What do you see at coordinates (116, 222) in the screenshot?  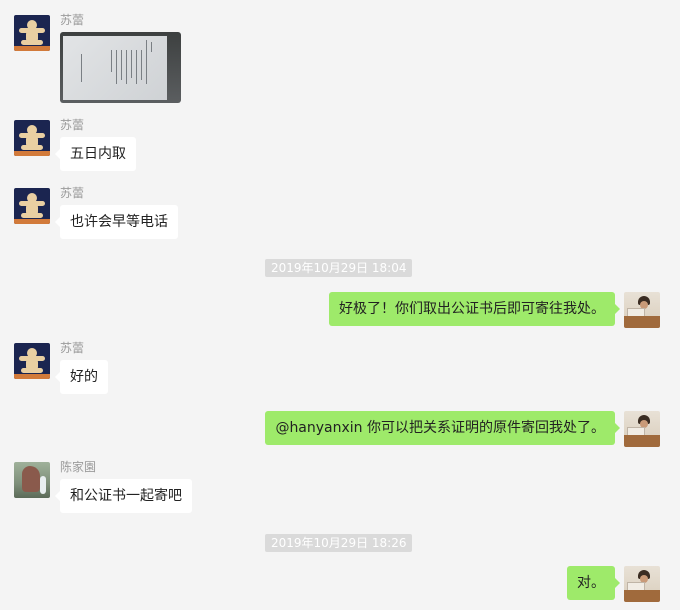 I see `message-bubble: 也许会早等电话` at bounding box center [116, 222].